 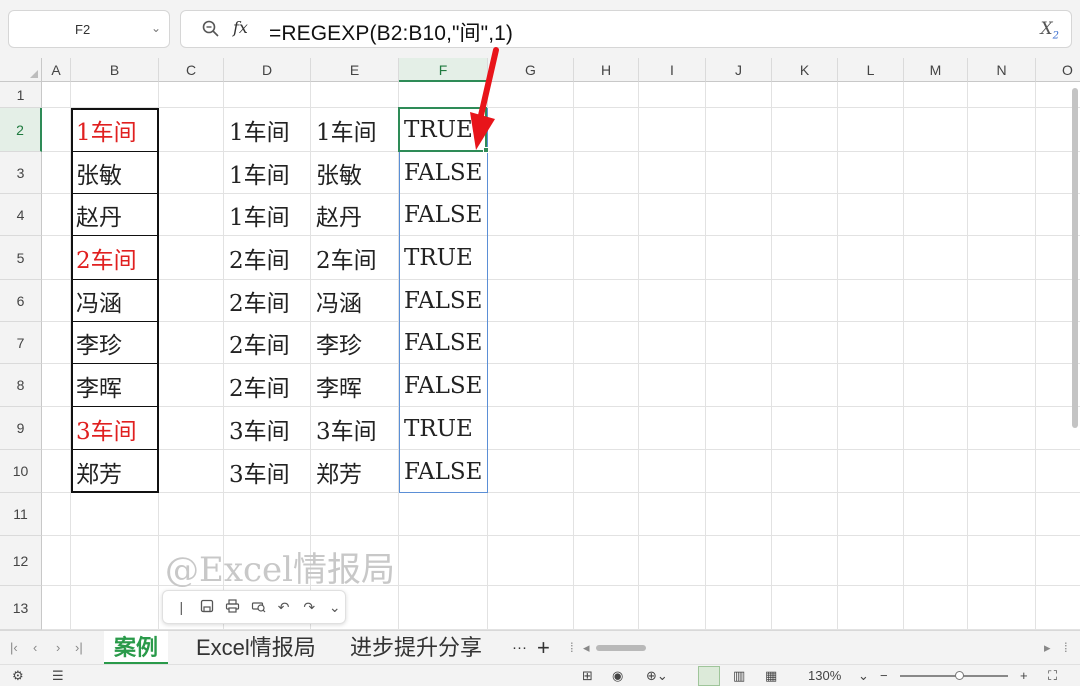 I want to click on column-header-k: K, so click(x=805, y=70).